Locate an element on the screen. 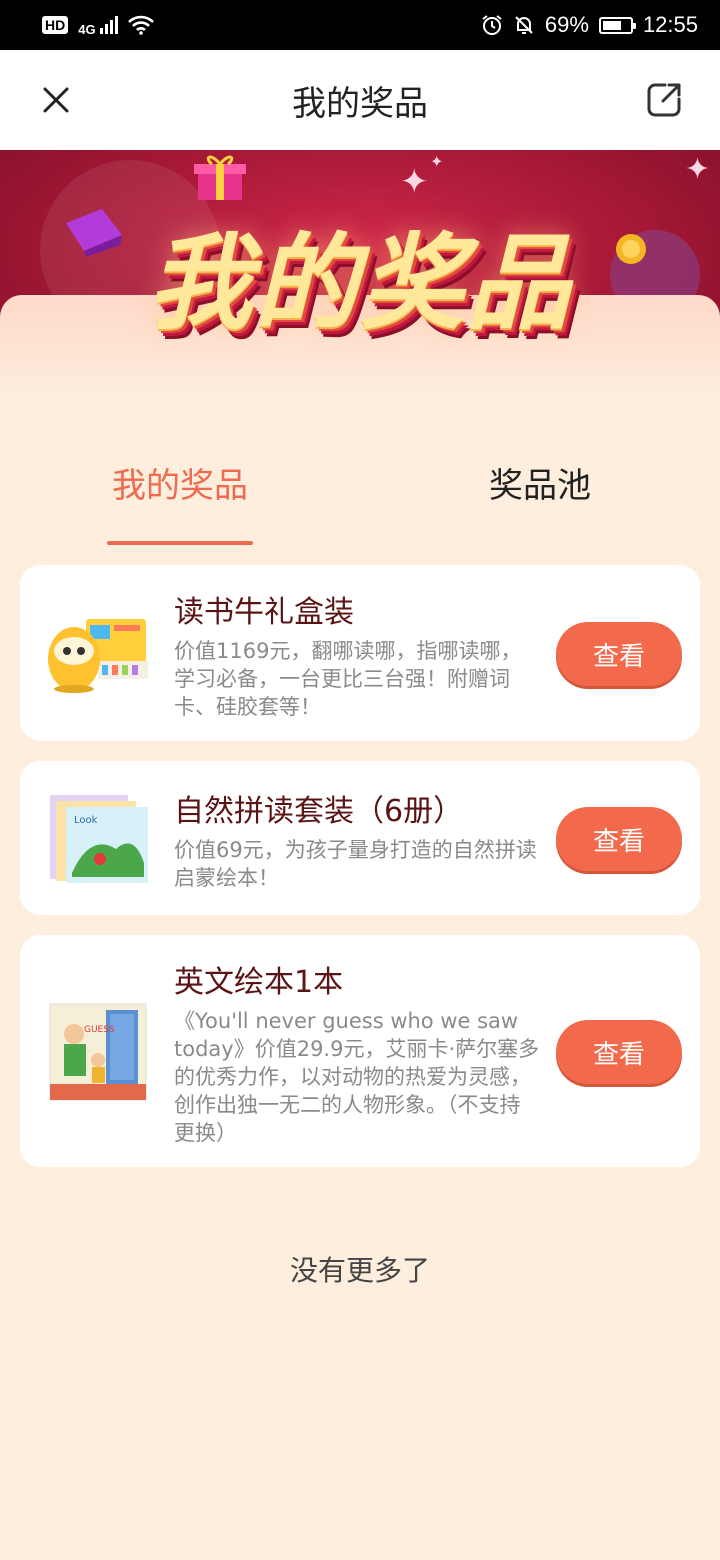 This screenshot has width=720, height=1560. no-more-text: 没有更多了 is located at coordinates (359, 1270).